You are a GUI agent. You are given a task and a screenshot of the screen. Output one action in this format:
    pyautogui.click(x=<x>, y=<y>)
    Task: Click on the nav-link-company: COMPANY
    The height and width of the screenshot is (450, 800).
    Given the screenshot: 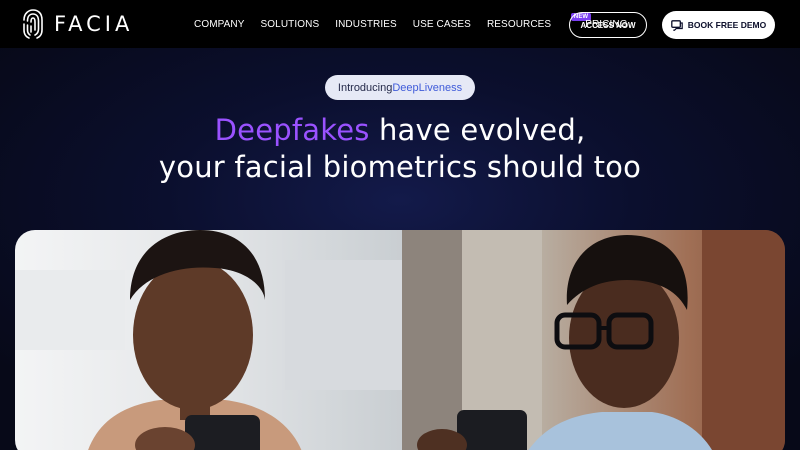 What is the action you would take?
    pyautogui.click(x=219, y=24)
    